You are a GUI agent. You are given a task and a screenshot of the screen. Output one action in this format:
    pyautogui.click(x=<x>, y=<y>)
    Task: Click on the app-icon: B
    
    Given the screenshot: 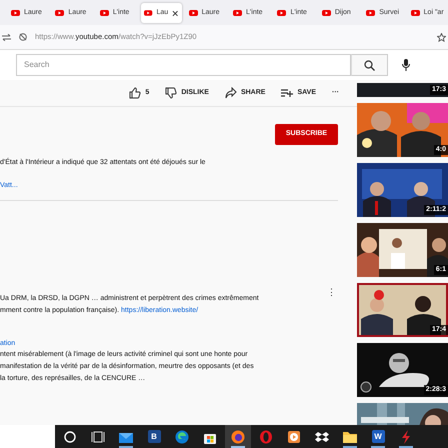 What is the action you would take?
    pyautogui.click(x=154, y=436)
    